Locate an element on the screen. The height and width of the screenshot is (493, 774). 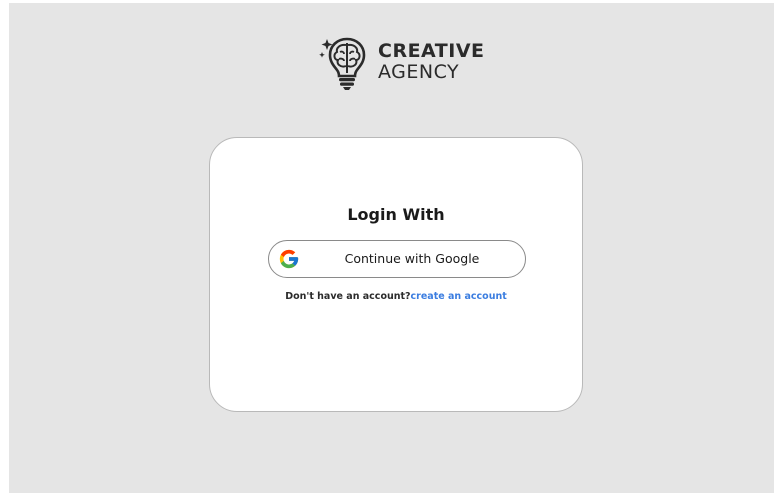
continue-with-google-button: Continue with Google is located at coordinates (397, 259).